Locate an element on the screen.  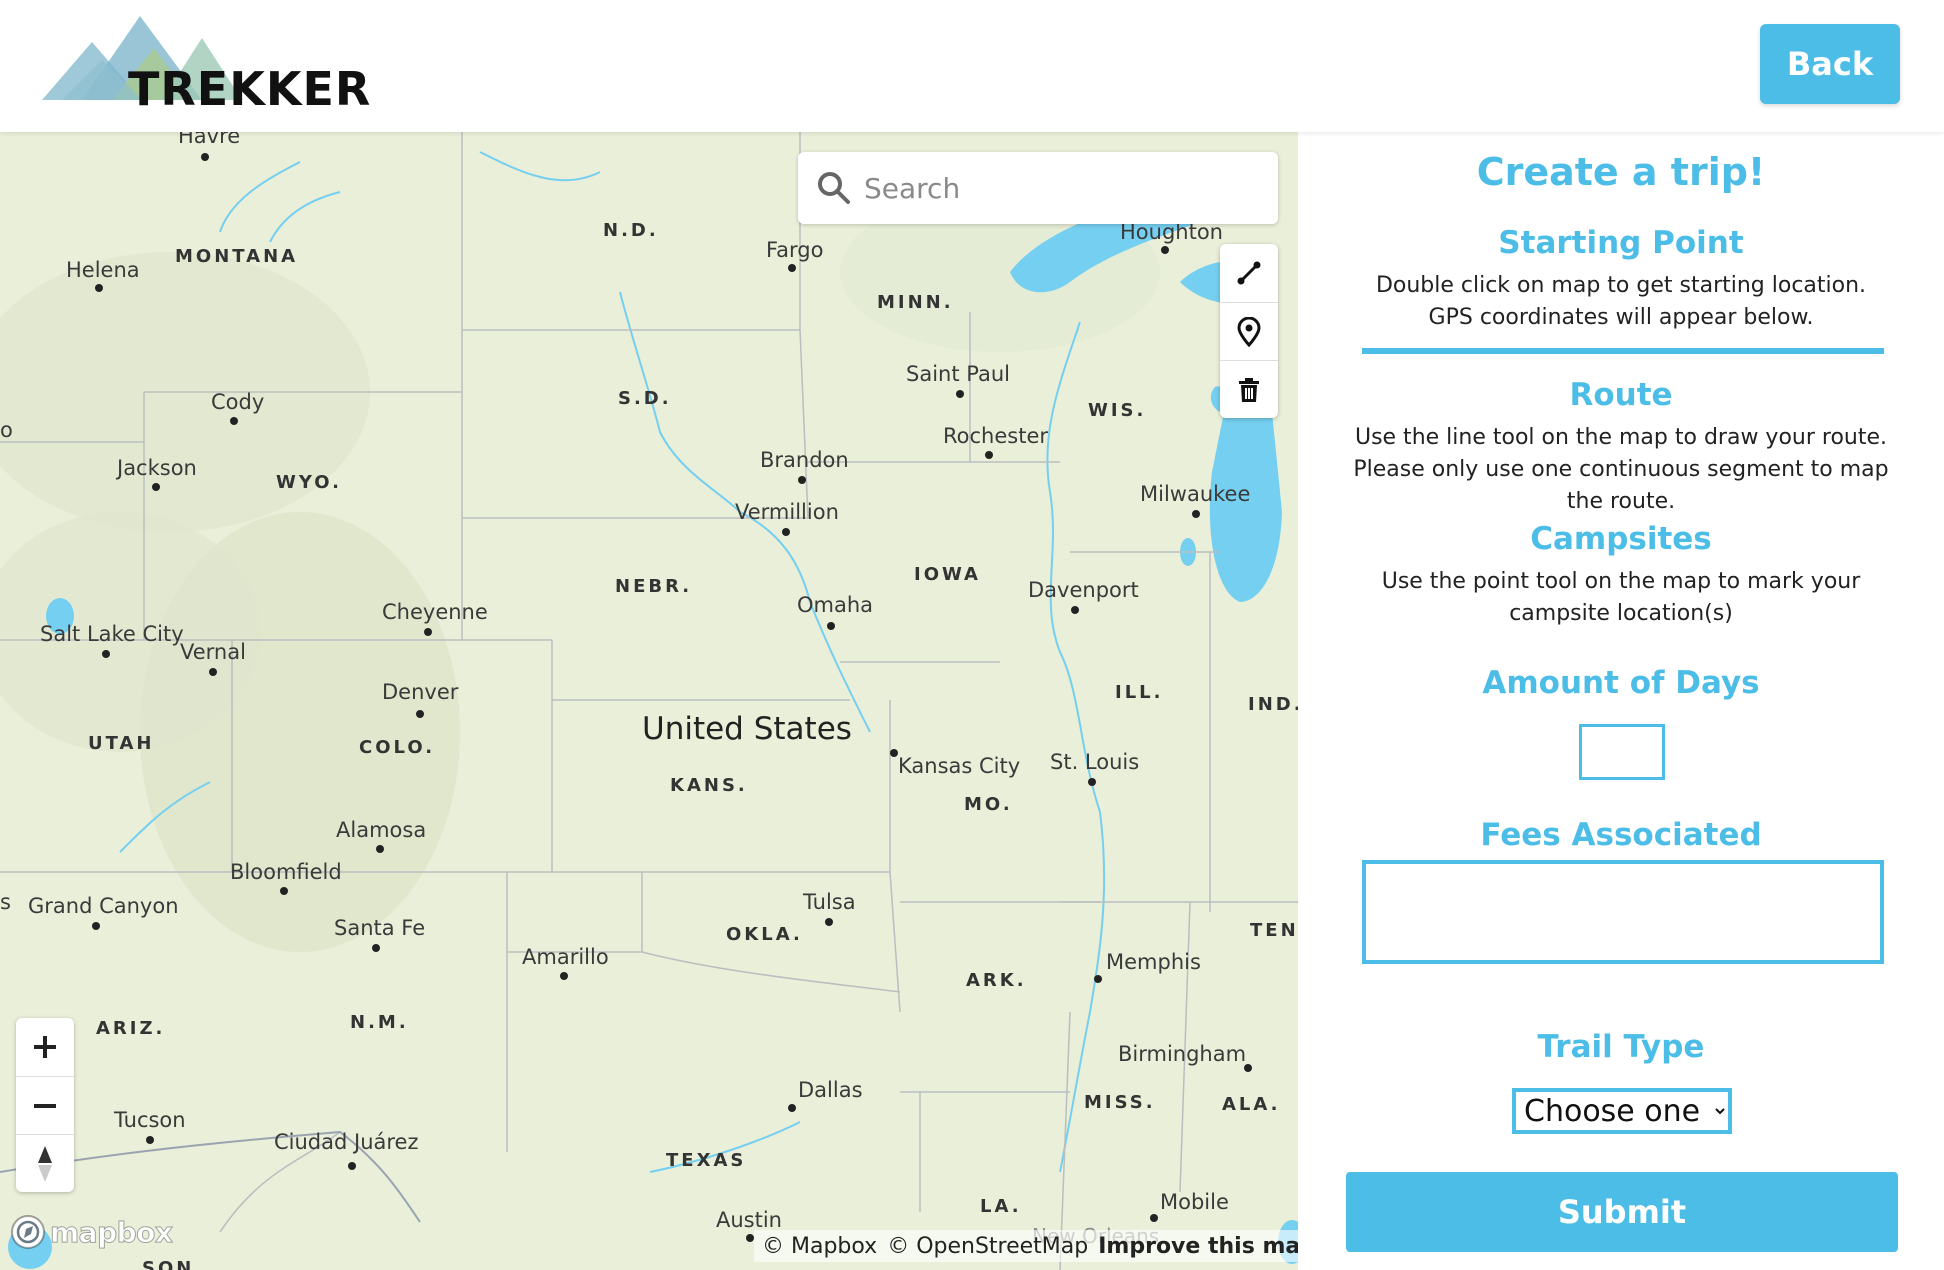
plus-icon is located at coordinates (45, 1047).